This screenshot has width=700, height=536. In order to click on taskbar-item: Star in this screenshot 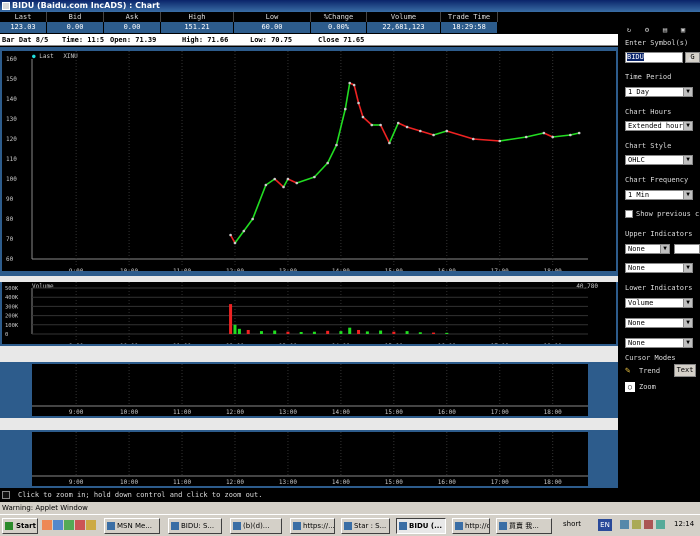, I will do `click(365, 526)`.